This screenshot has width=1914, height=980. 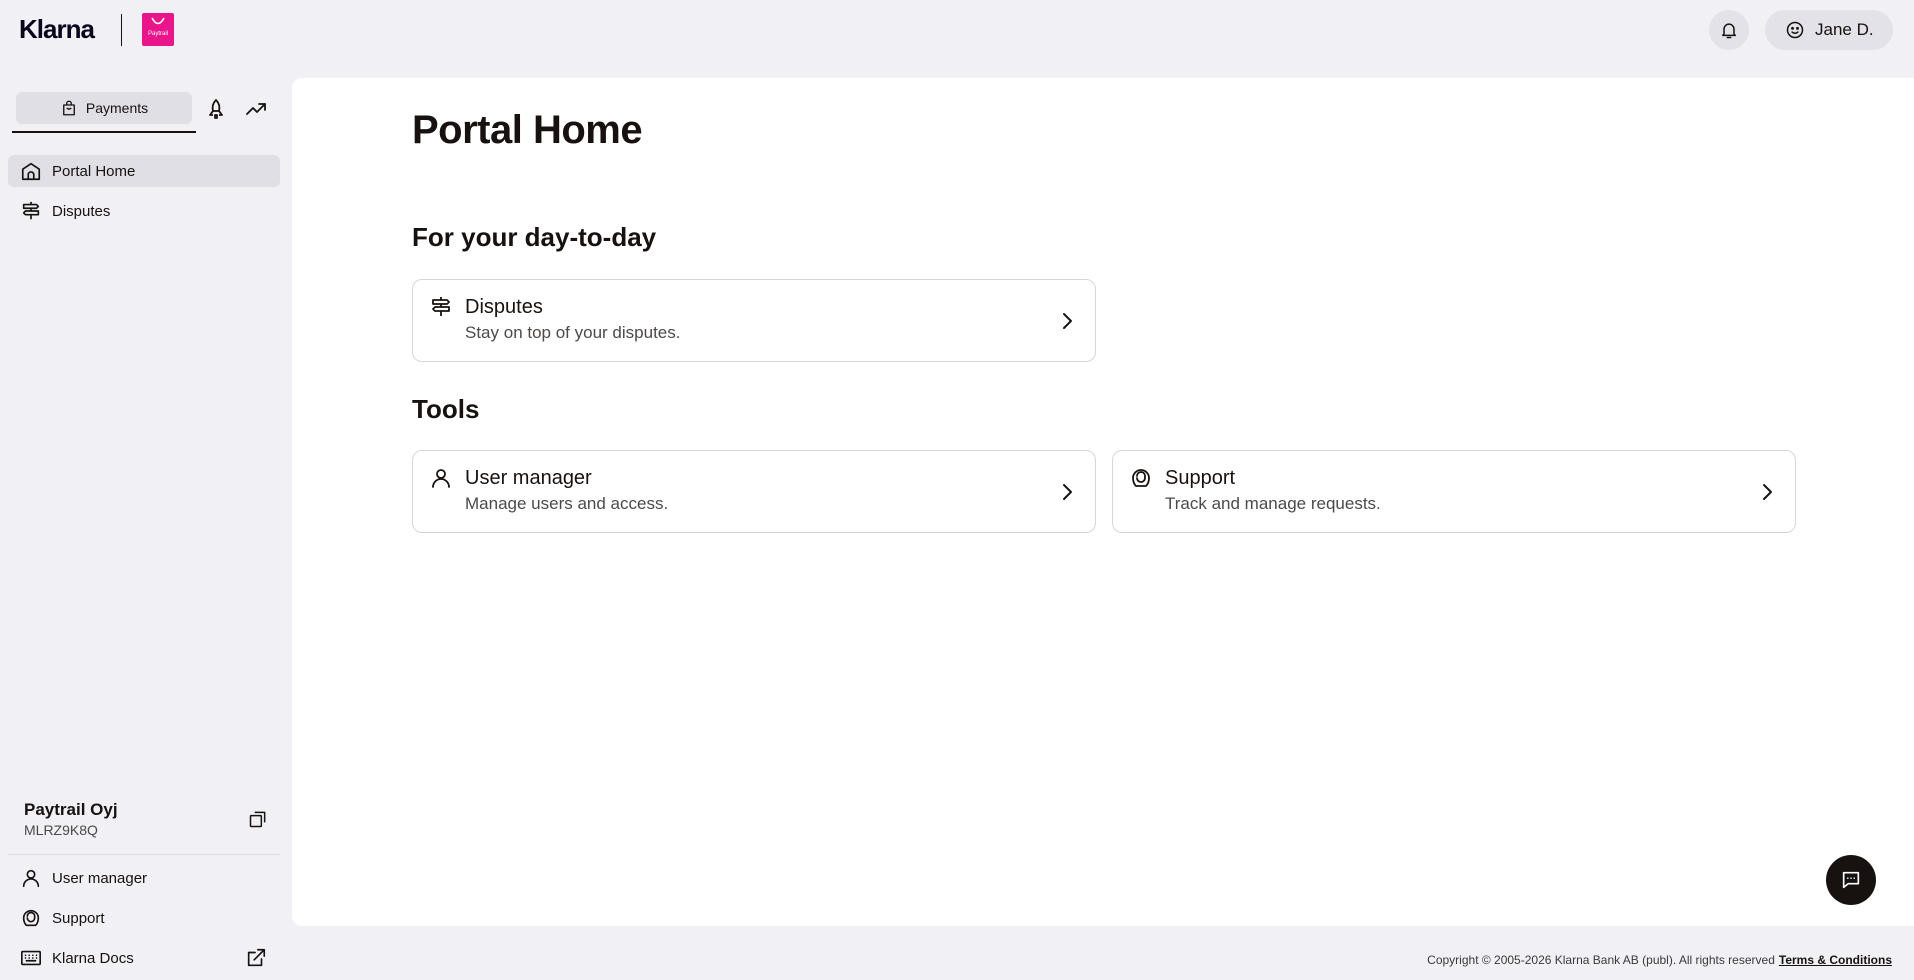 I want to click on support-card: Support Track and manage requests., so click(x=1454, y=491).